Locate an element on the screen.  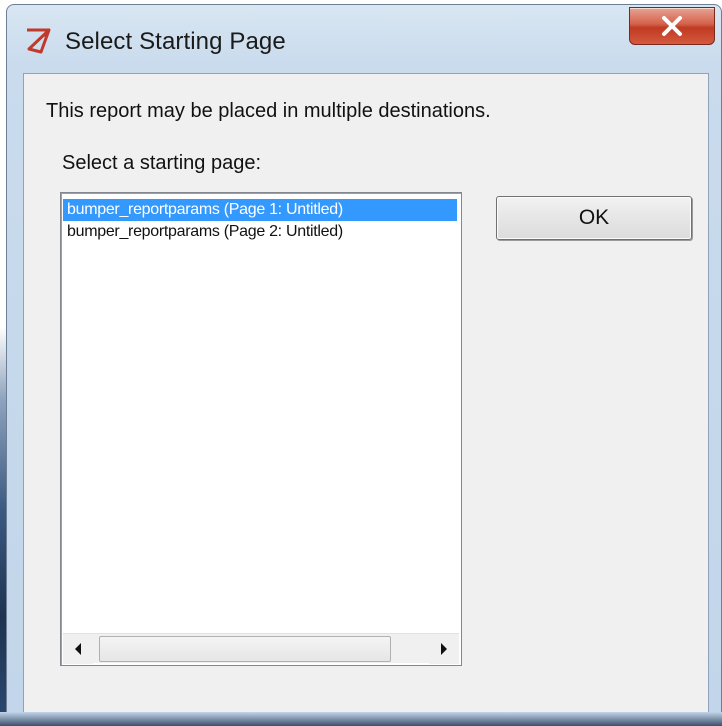
window-title: Select Starting Page is located at coordinates (175, 41).